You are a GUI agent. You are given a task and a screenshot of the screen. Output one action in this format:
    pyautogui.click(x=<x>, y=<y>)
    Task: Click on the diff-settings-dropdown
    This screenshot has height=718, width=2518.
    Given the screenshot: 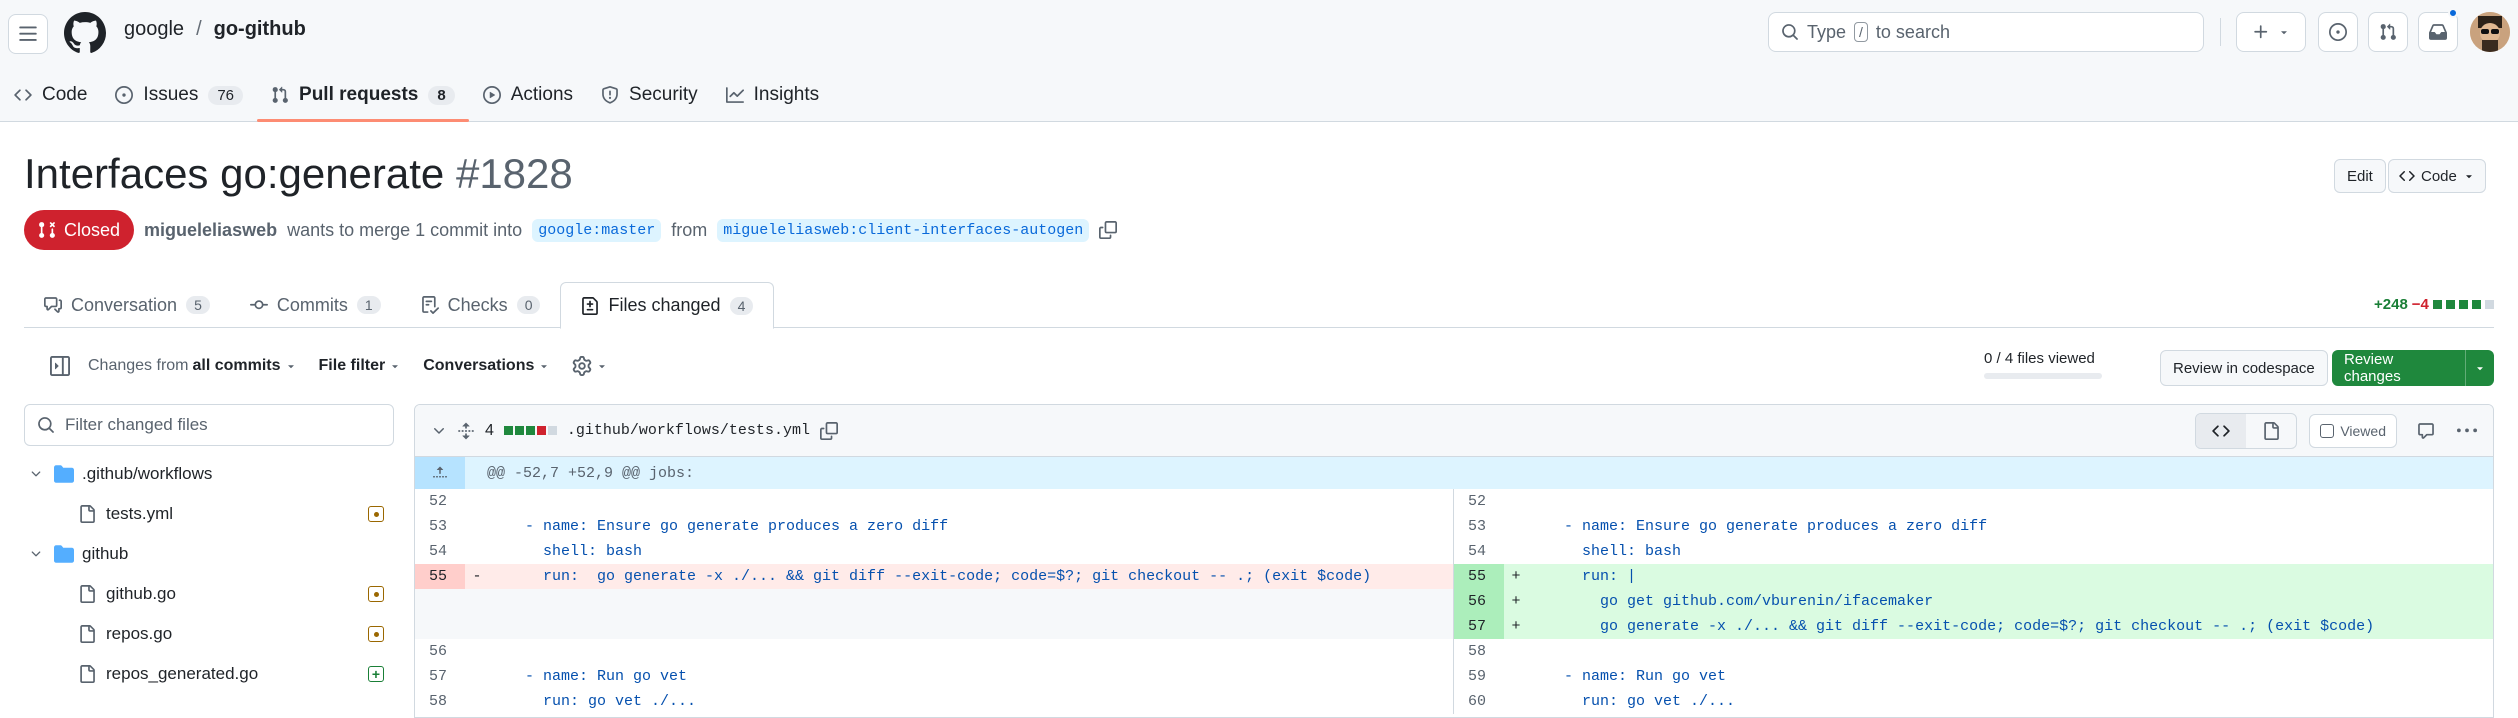 What is the action you would take?
    pyautogui.click(x=590, y=366)
    